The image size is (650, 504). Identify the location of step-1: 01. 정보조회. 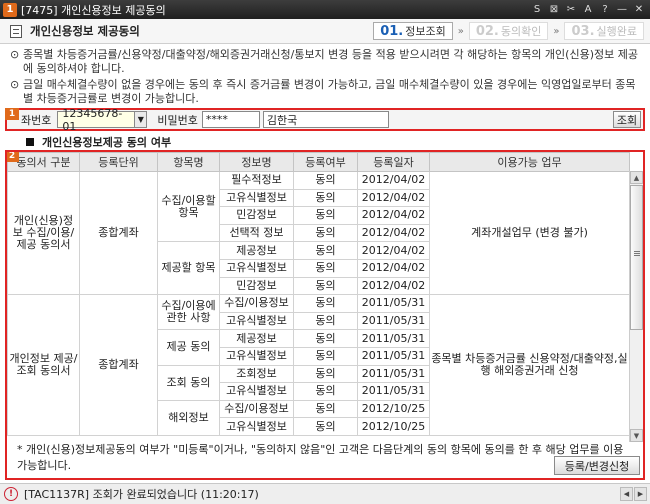
(413, 31).